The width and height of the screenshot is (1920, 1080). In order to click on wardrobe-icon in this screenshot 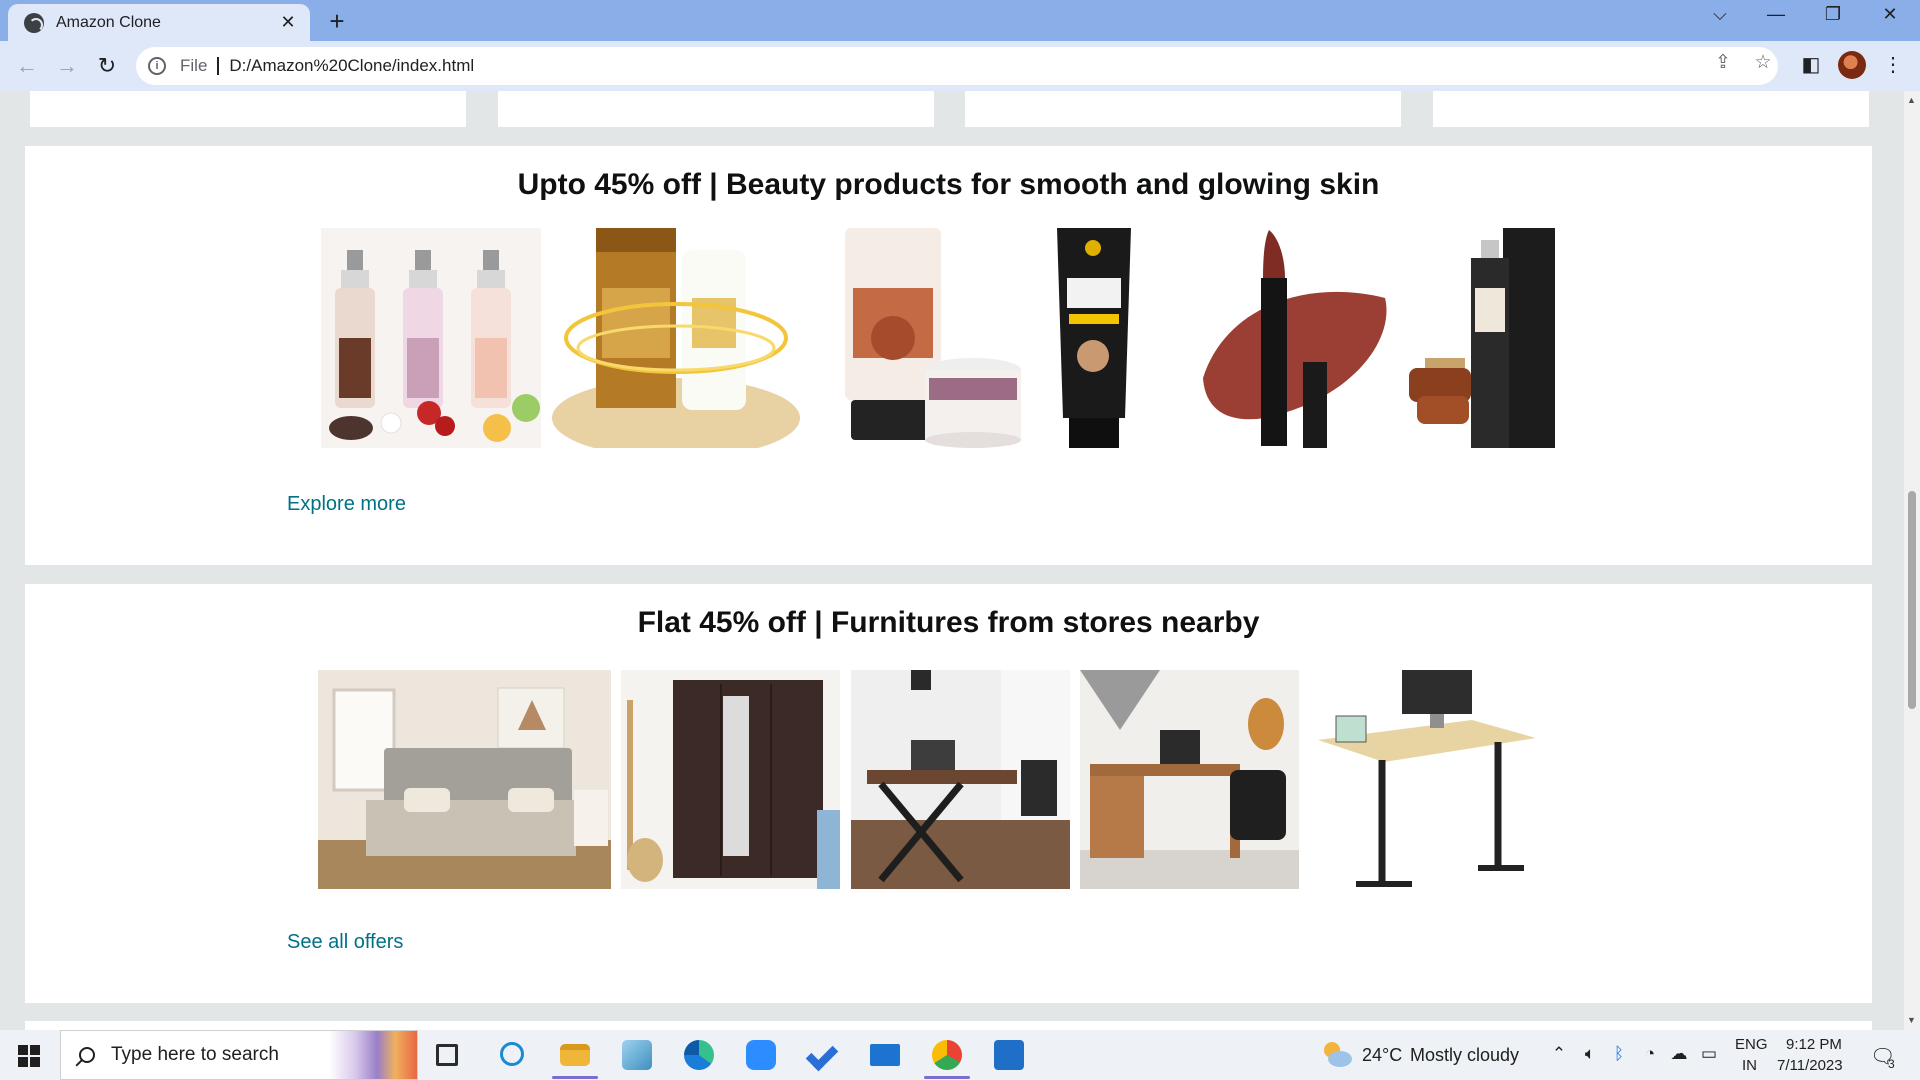, I will do `click(730, 779)`.